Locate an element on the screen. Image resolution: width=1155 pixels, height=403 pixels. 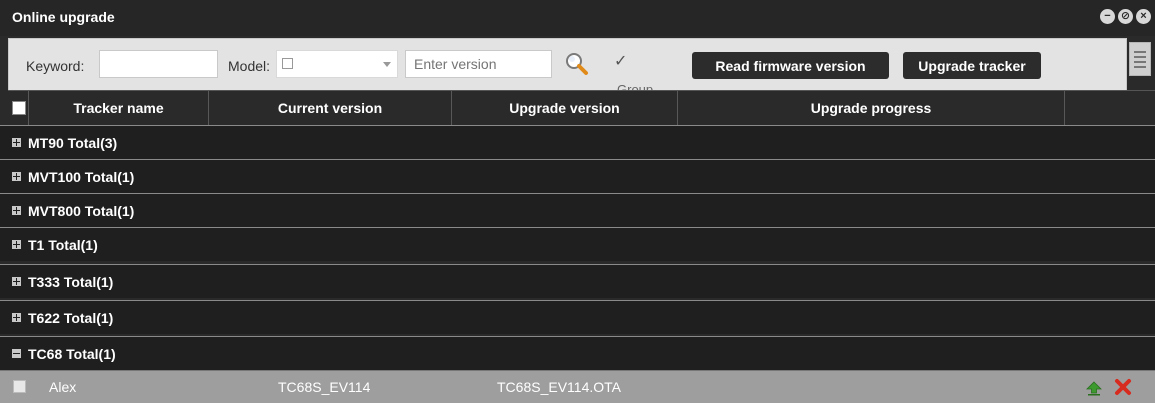
group-row: MT90 Total(3) is located at coordinates (577, 142).